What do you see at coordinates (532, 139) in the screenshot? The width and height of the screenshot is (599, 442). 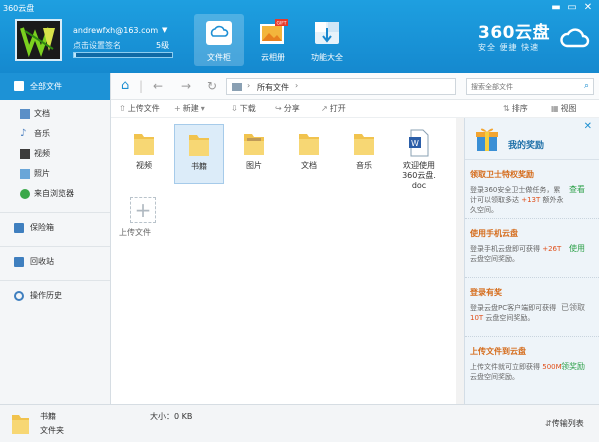 I see `rewards-header: 我的奖励 ✕` at bounding box center [532, 139].